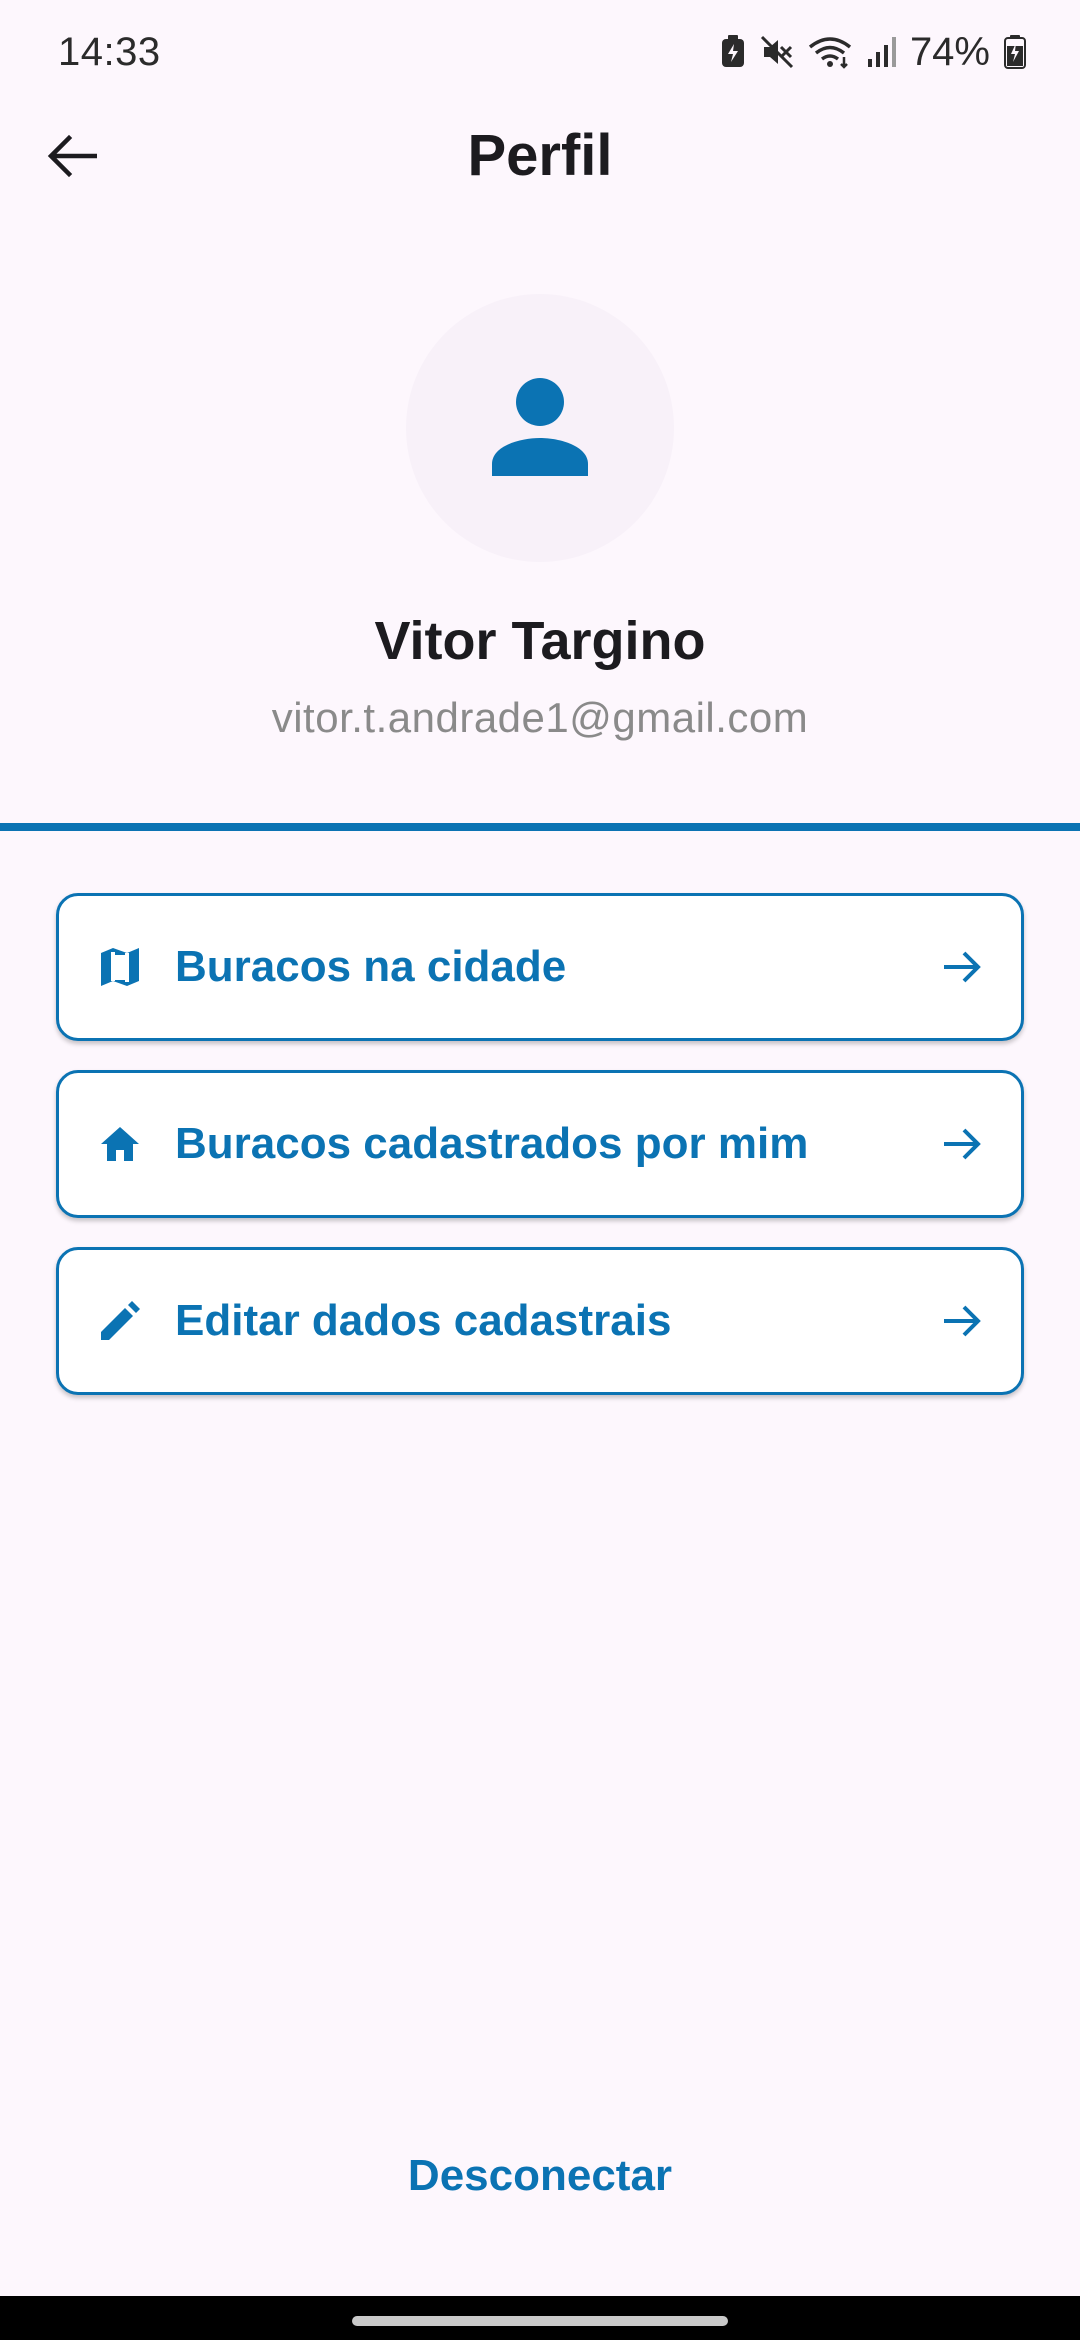  I want to click on profile-email: vitor.t.andrade1@gmail.com, so click(540, 717).